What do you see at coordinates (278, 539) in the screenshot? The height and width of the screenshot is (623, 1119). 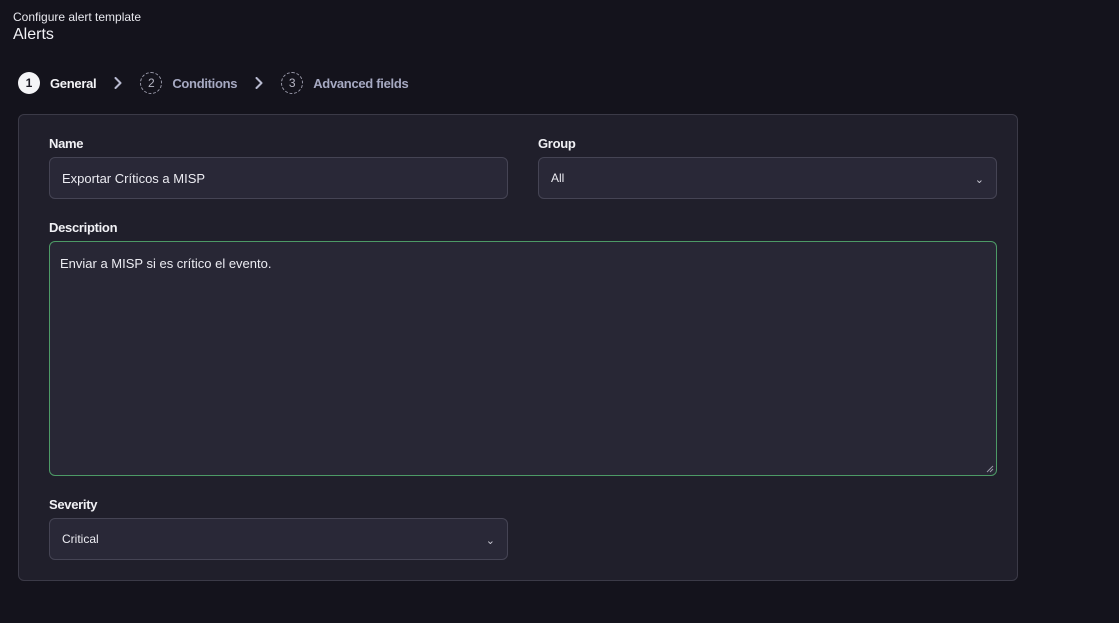 I see `severity-select: Critical ⌄` at bounding box center [278, 539].